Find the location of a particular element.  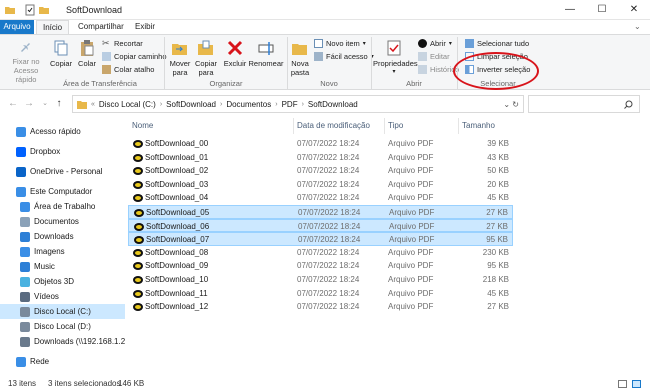

nav-item: Music is located at coordinates (62, 266).